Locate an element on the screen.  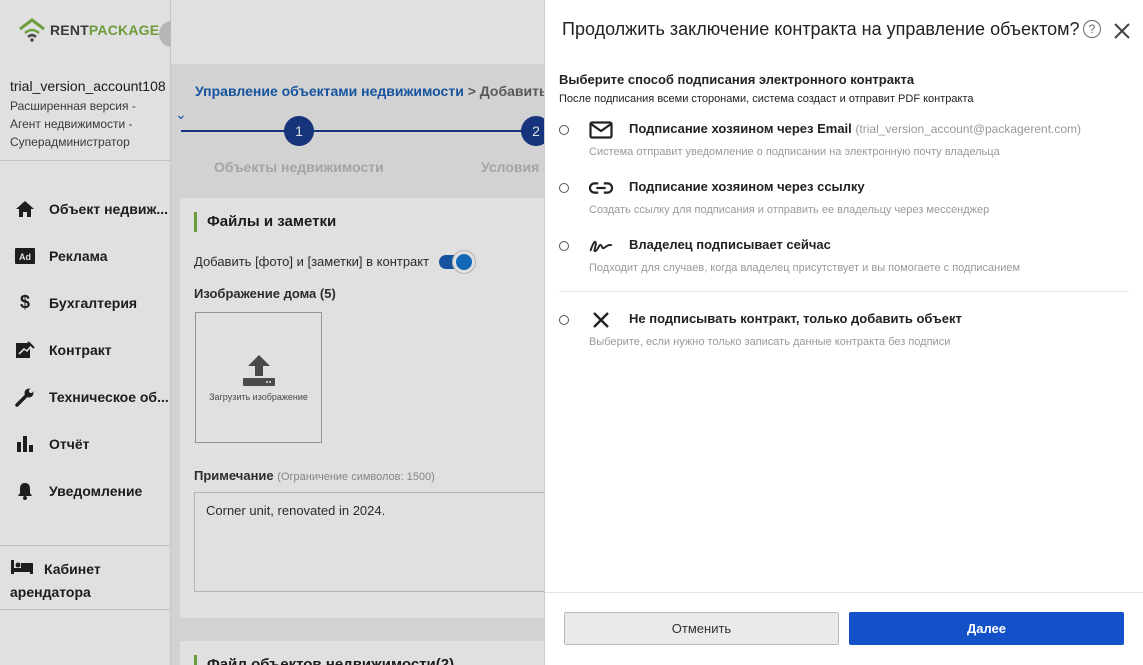
close-icon is located at coordinates (1122, 31).